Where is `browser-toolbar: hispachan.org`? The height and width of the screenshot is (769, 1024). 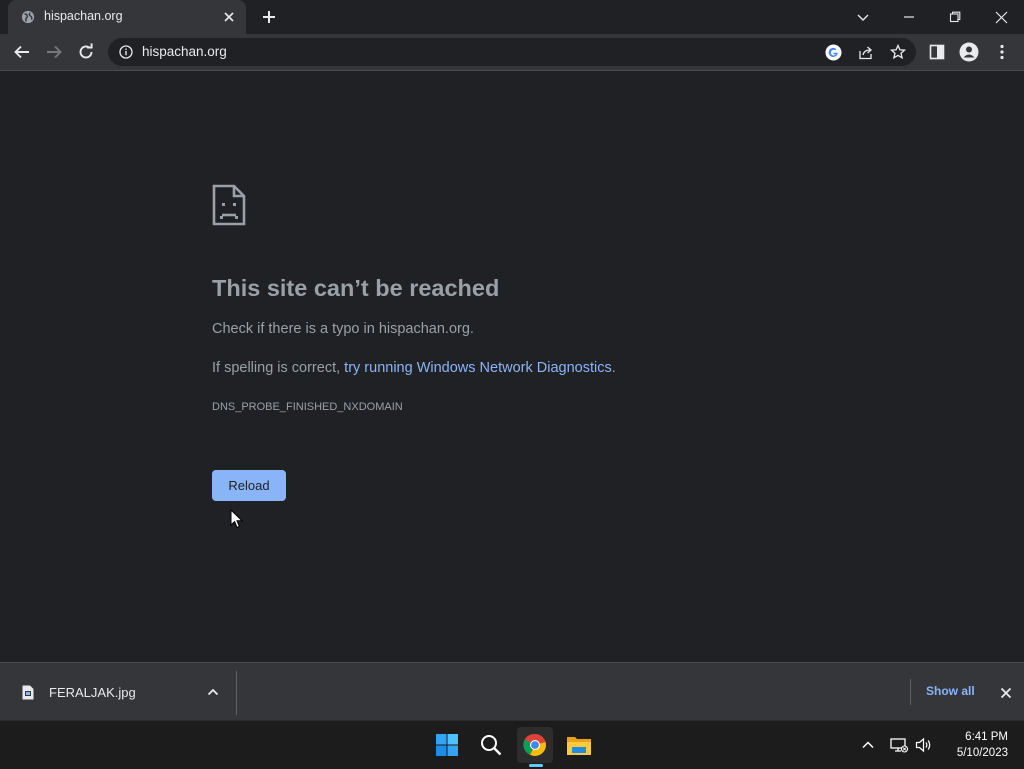 browser-toolbar: hispachan.org is located at coordinates (512, 52).